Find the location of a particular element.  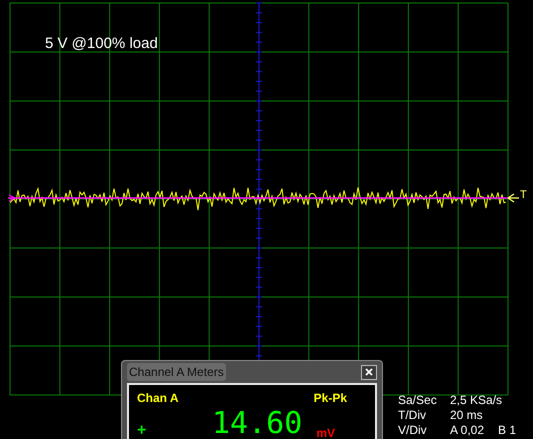

trigger-label: T is located at coordinates (523, 195).